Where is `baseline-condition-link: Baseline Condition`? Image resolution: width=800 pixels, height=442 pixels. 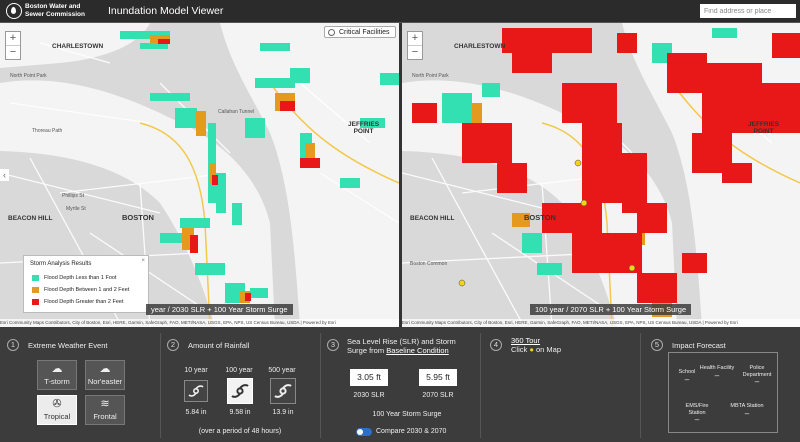 baseline-condition-link: Baseline Condition is located at coordinates (417, 350).